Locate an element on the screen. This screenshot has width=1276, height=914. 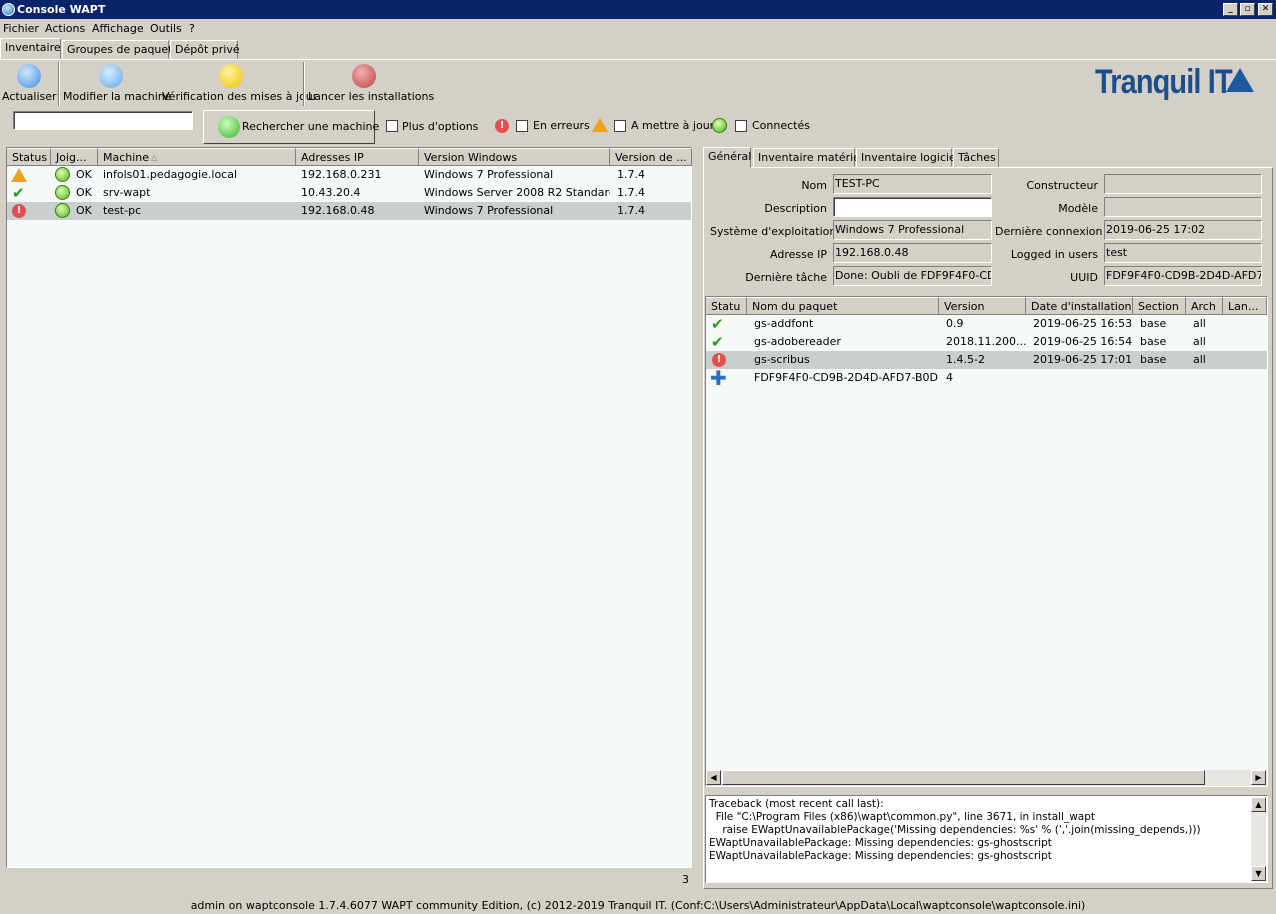
menu-actions: Actions is located at coordinates (65, 28).